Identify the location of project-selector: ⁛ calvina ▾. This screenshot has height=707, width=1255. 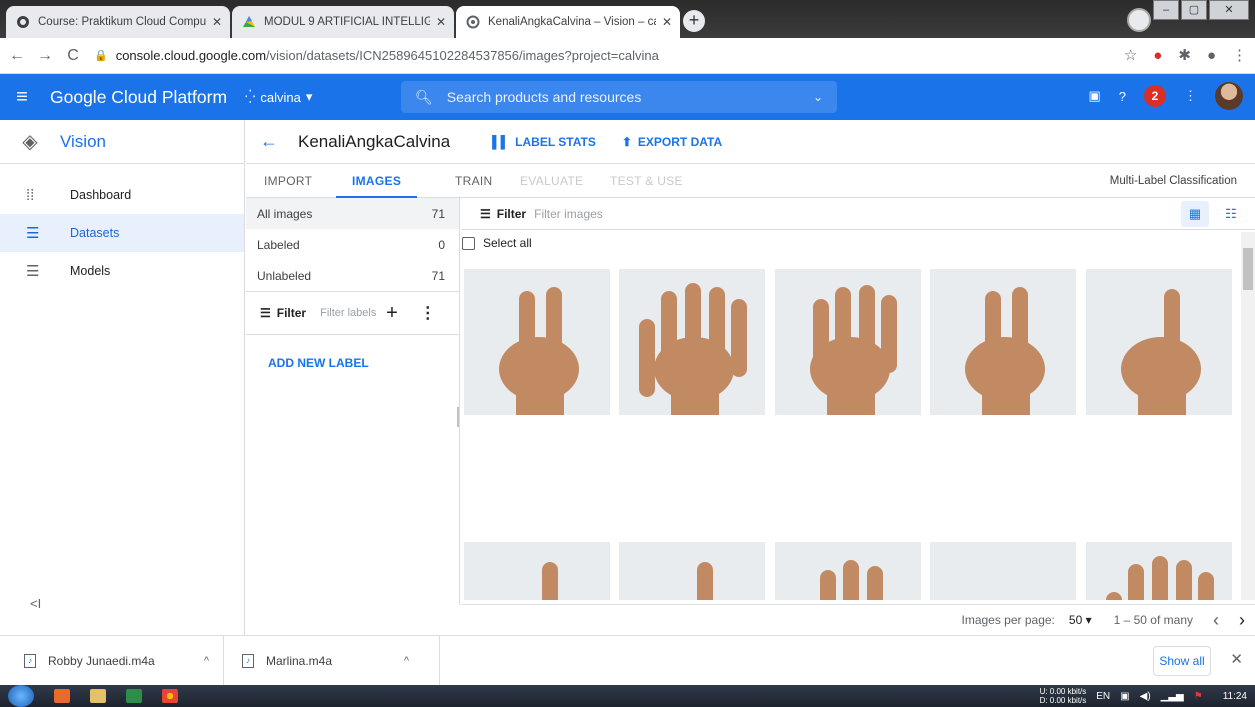
(278, 97).